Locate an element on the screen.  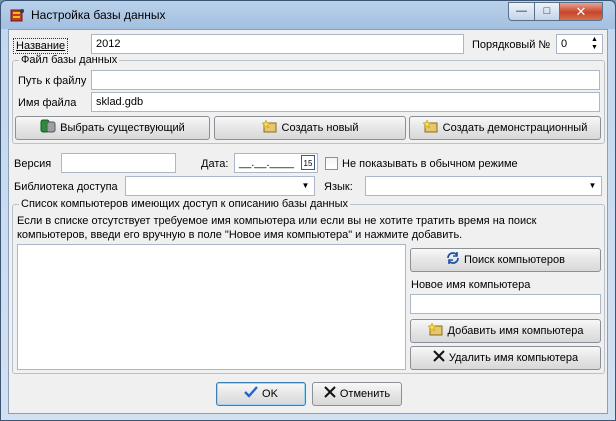
maximize-icon: □ is located at coordinates (547, 11).